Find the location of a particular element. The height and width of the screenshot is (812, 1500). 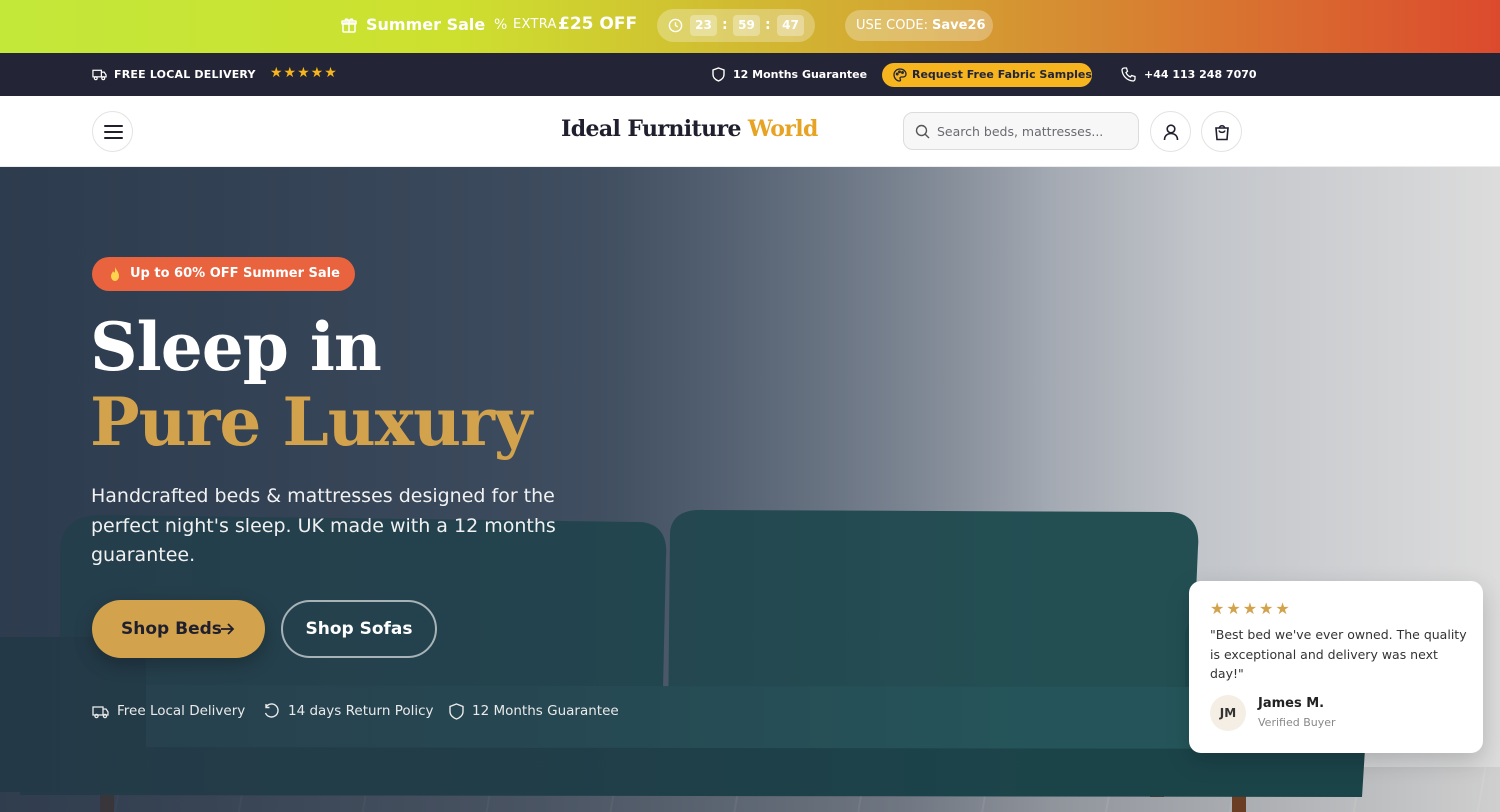

hero-title-line2: Pure Luxury is located at coordinates (311, 422).